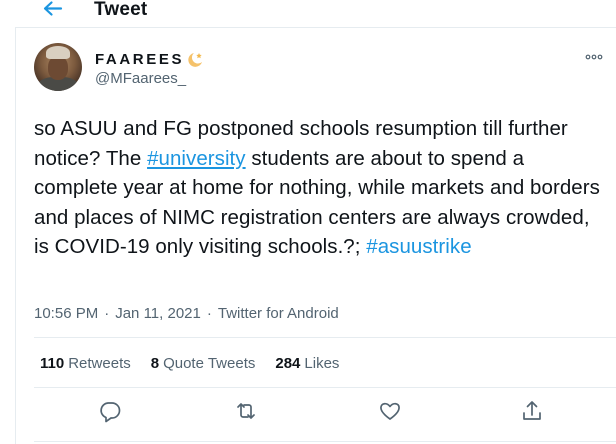 Image resolution: width=616 pixels, height=444 pixels. Describe the element at coordinates (58, 67) in the screenshot. I see `avatar` at that location.